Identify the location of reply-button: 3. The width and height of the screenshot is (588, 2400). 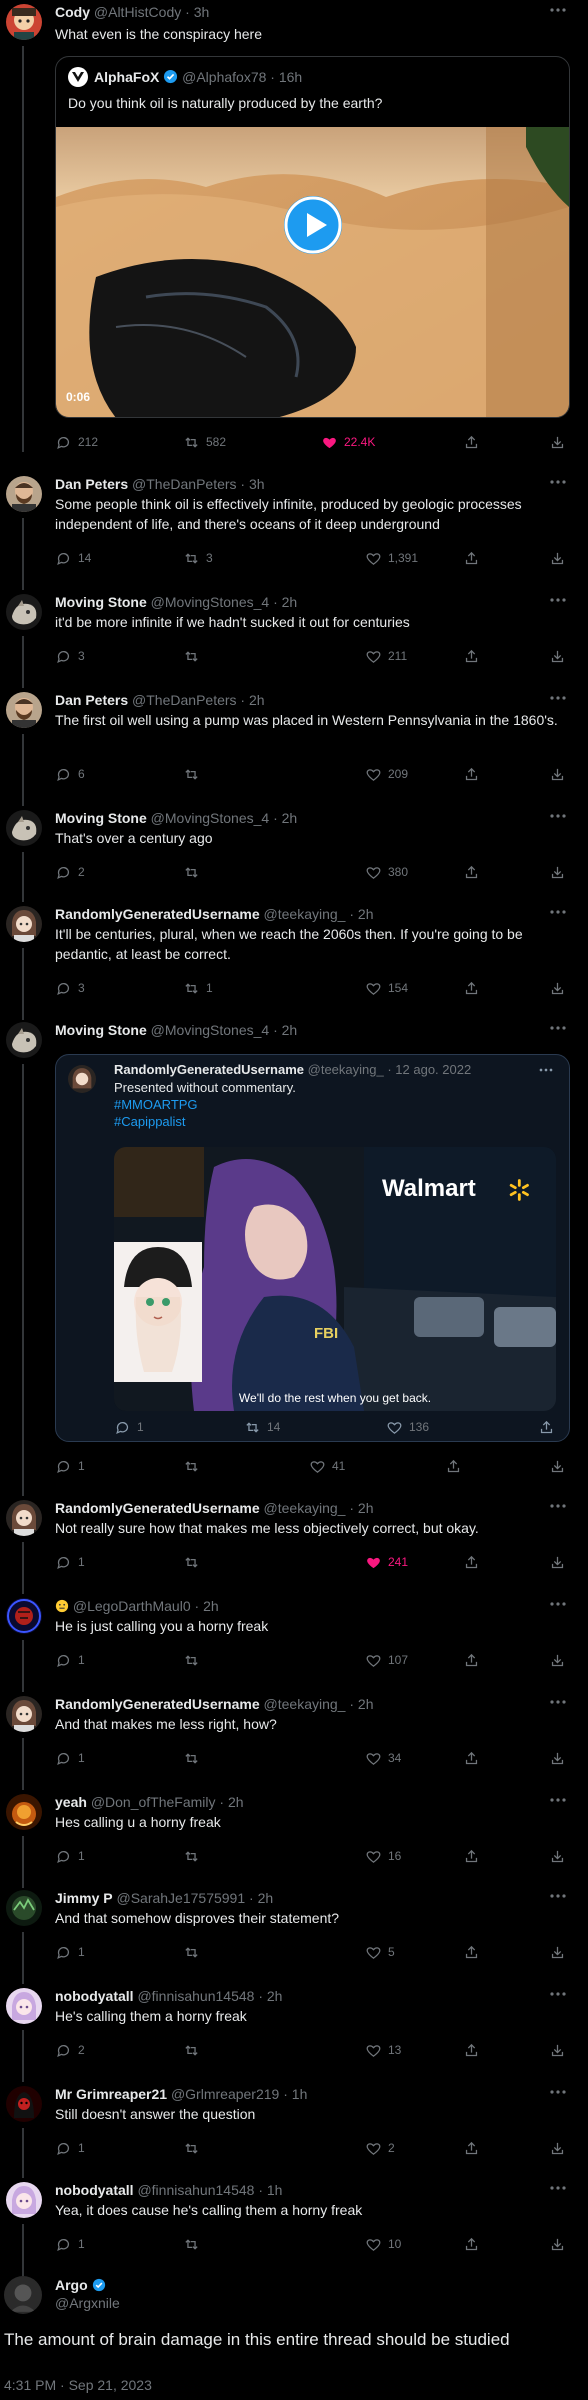
(70, 656).